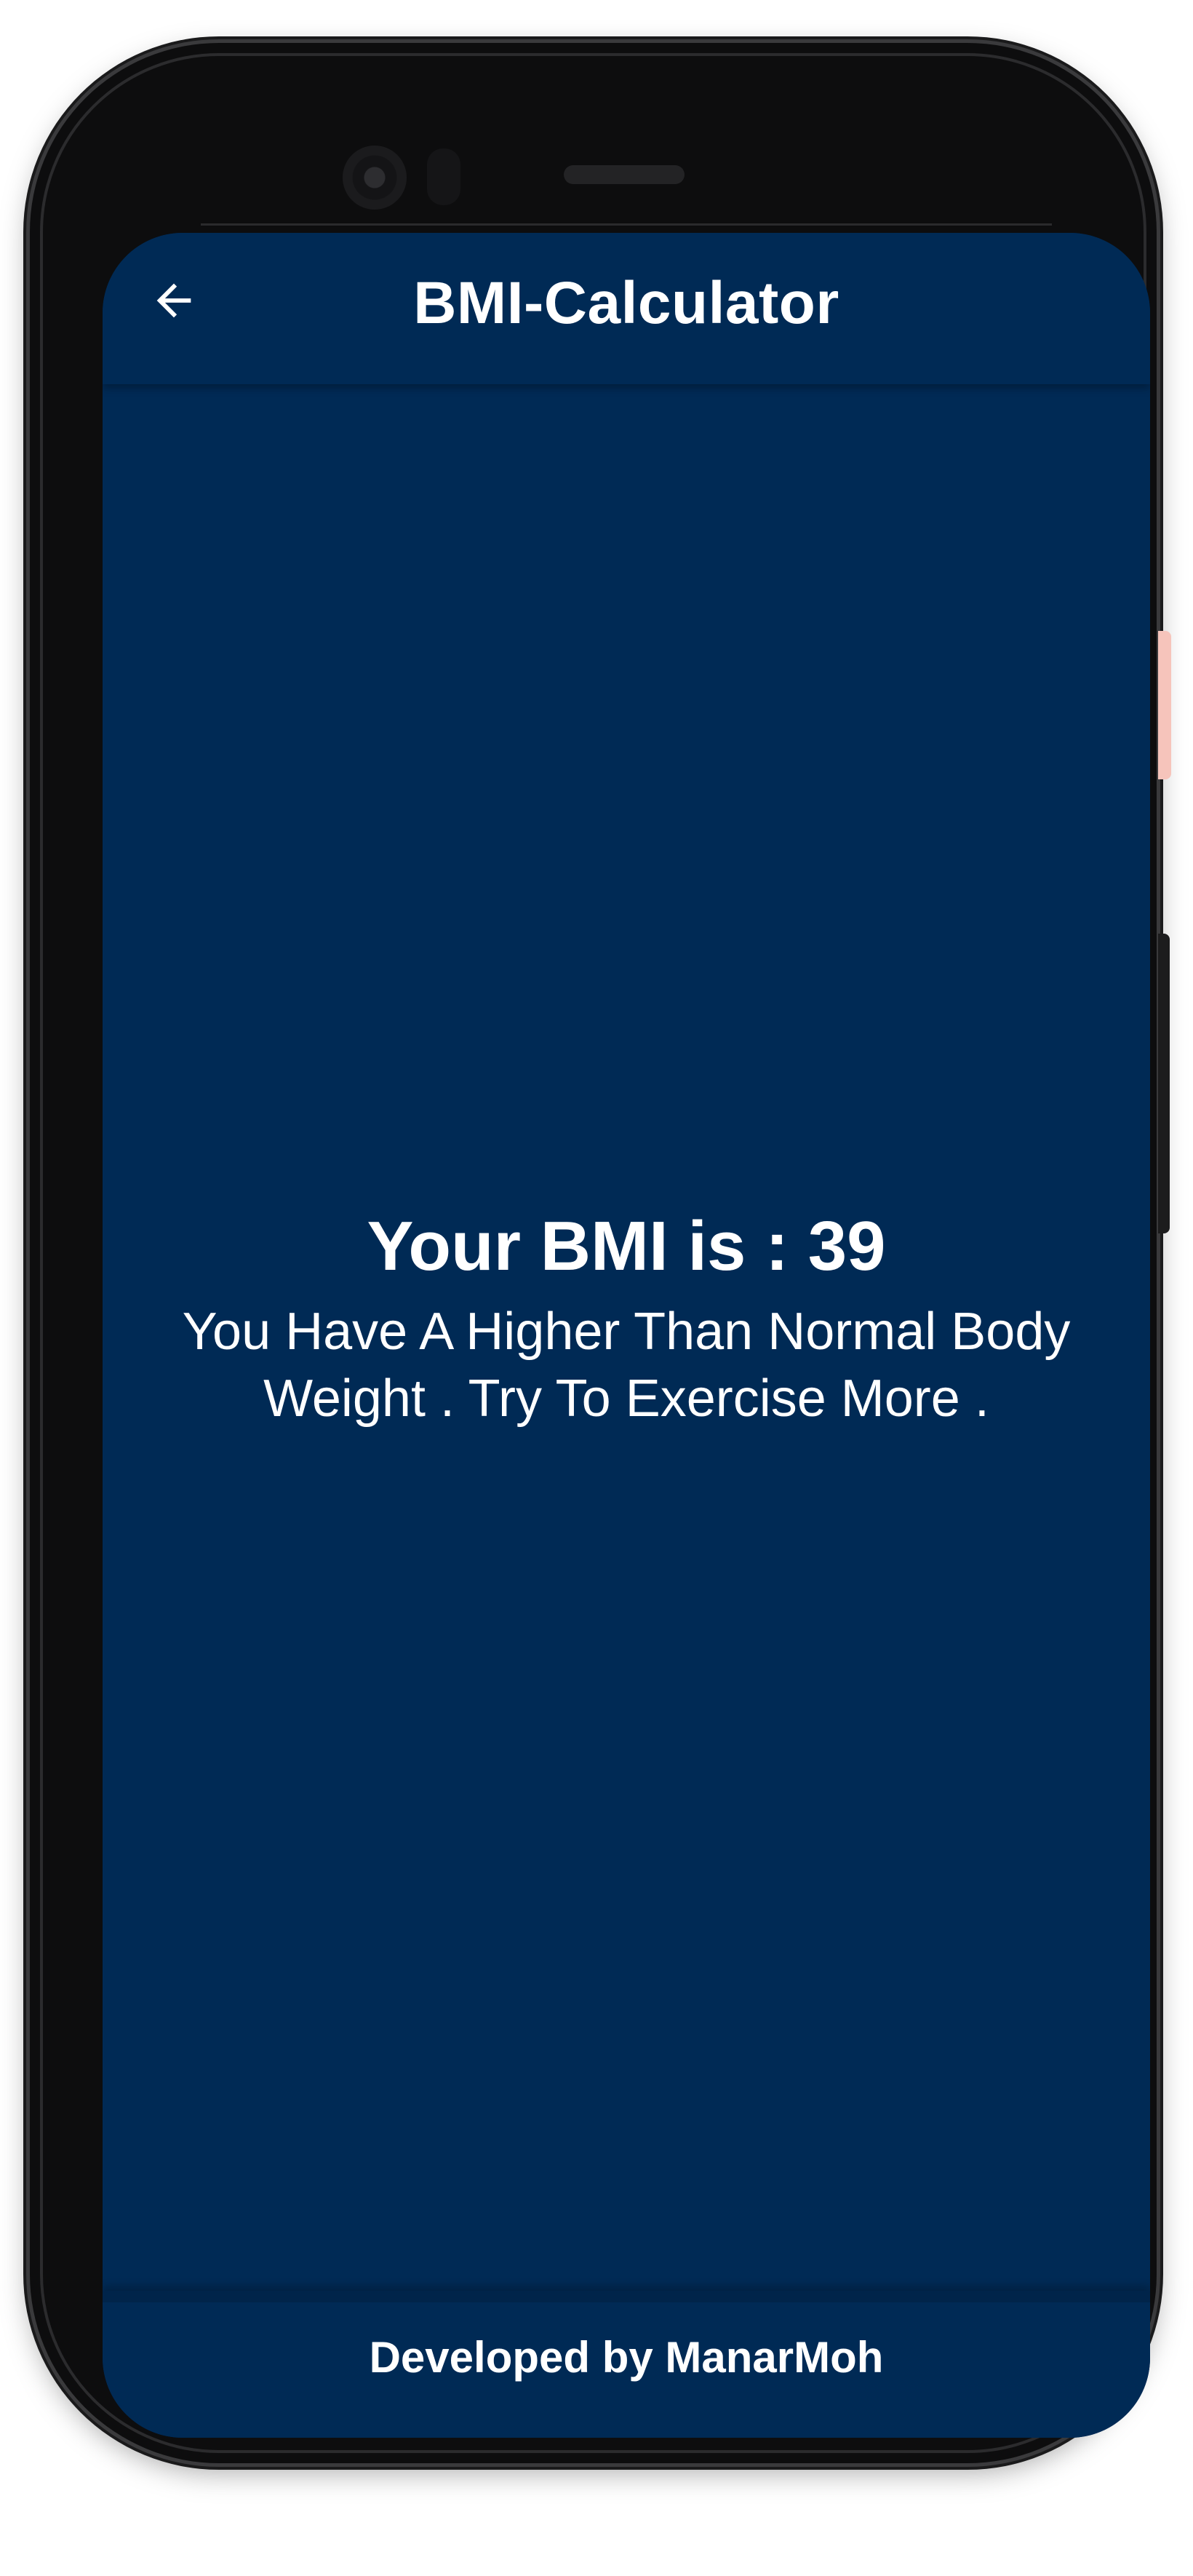 The height and width of the screenshot is (2576, 1193). What do you see at coordinates (626, 1246) in the screenshot?
I see `bmi-result: Your BMI is : 39` at bounding box center [626, 1246].